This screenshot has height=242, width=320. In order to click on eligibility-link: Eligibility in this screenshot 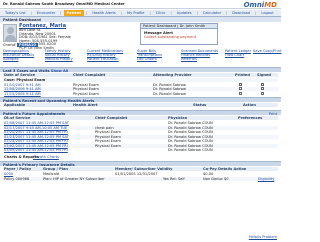, I will do `click(266, 179)`.